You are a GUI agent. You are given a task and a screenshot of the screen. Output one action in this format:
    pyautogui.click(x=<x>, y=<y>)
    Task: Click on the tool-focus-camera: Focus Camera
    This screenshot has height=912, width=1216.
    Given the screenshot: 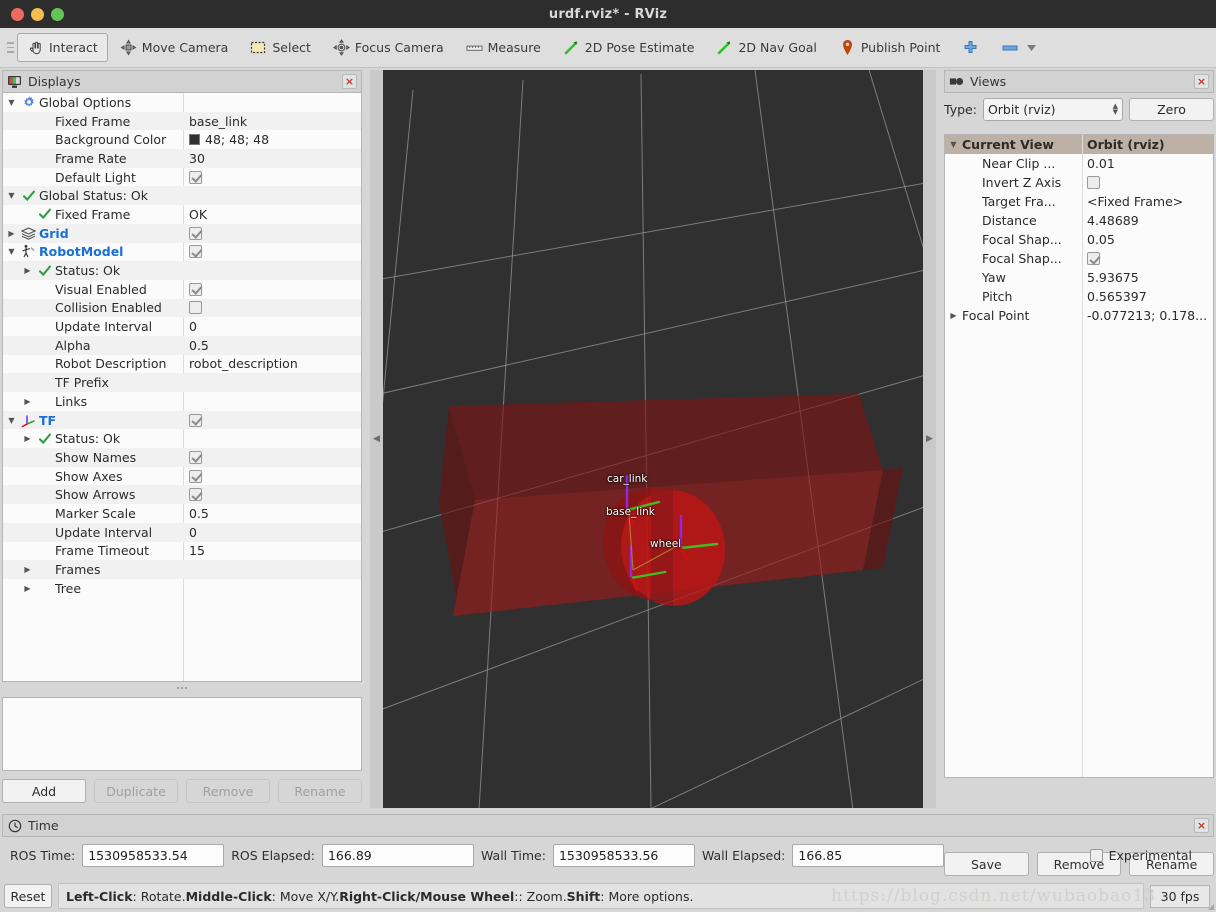 What is the action you would take?
    pyautogui.click(x=388, y=47)
    